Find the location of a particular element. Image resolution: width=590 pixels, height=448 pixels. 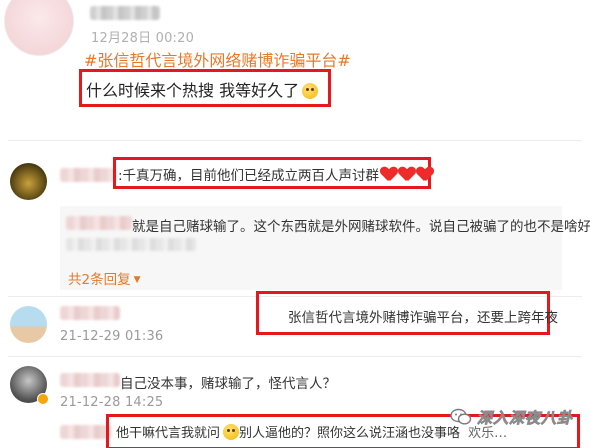

chevron-down-icon: ▼ is located at coordinates (137, 280).